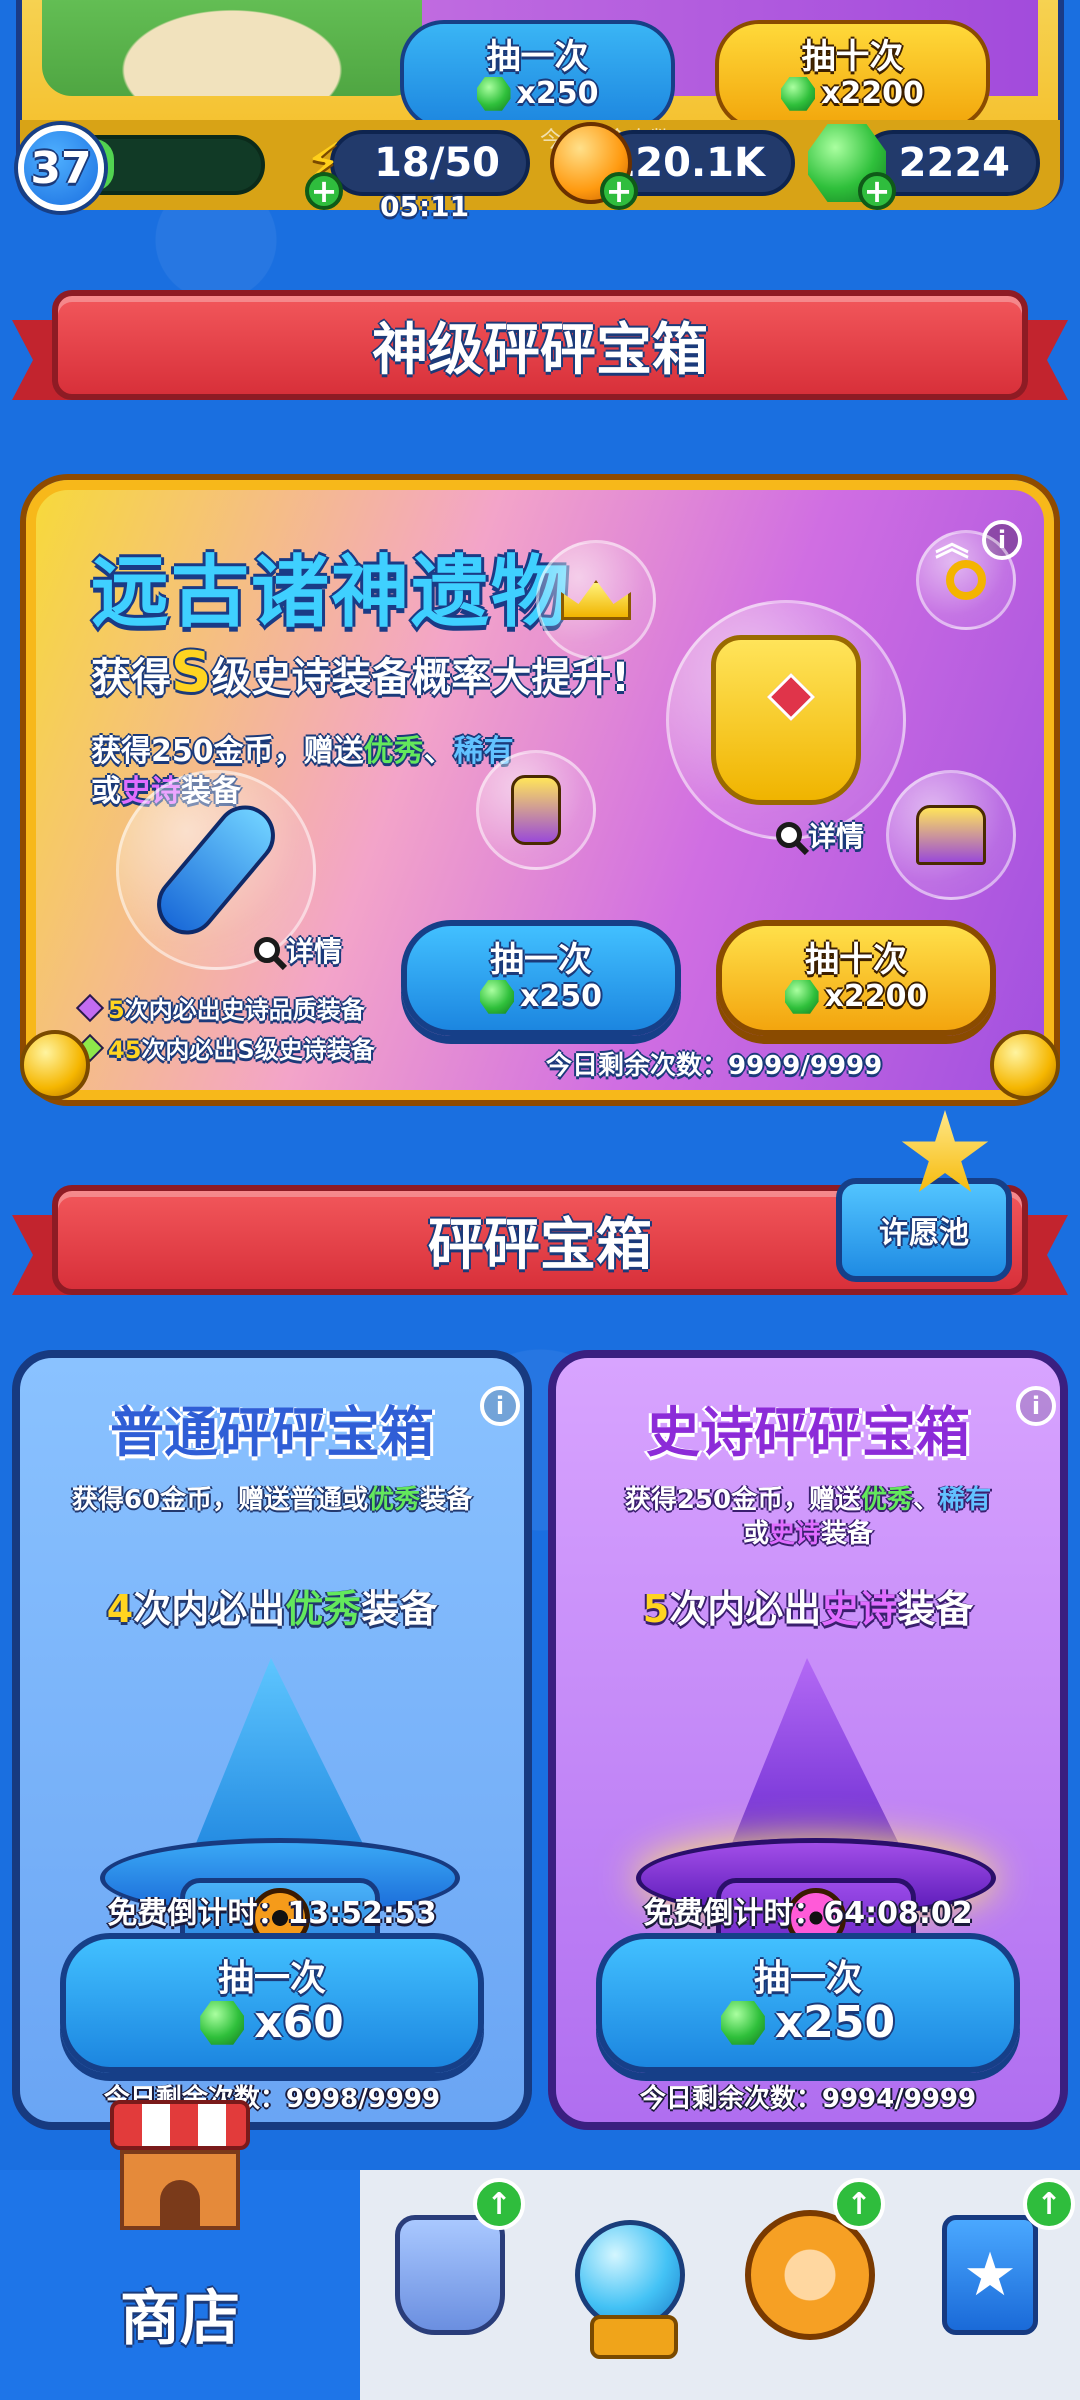  I want to click on god-draw-ten-button: 抽十次 x2200, so click(856, 978).